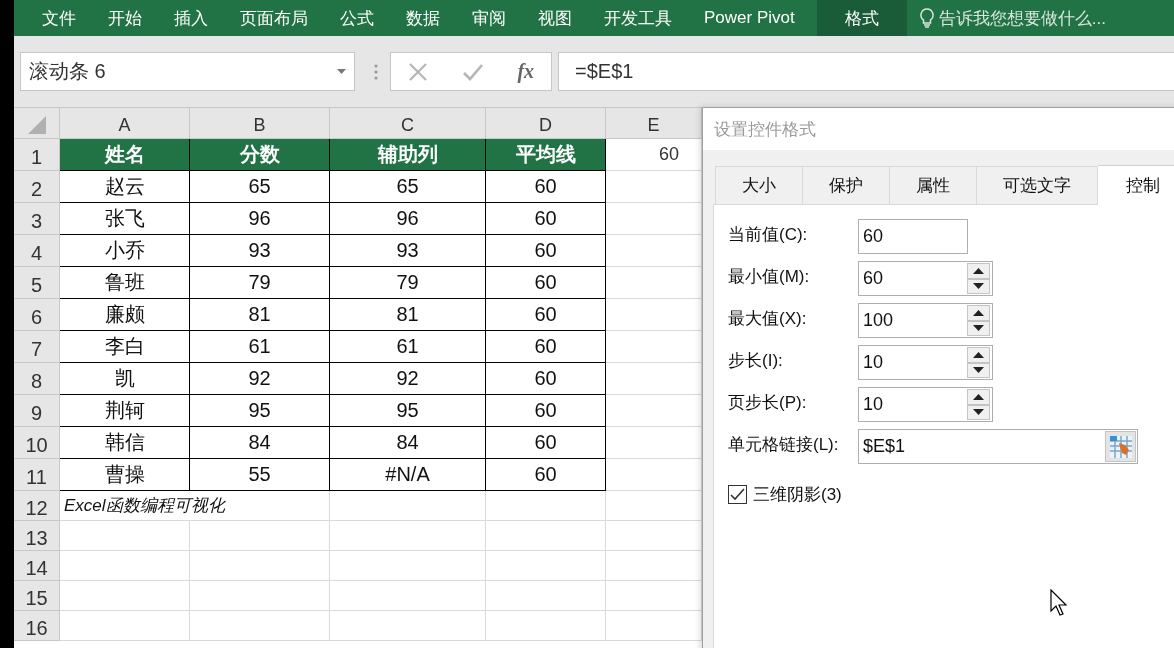  What do you see at coordinates (749, 18) in the screenshot?
I see `ribbon-tab: Power Pivot` at bounding box center [749, 18].